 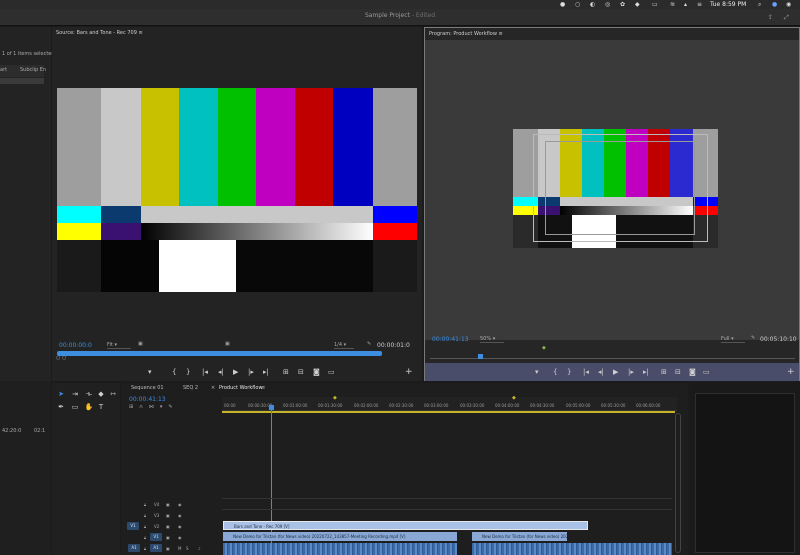 I want to click on track-header-a1: A1 🔒︎ A1 ▣ M S ♪, so click(x=172, y=548).